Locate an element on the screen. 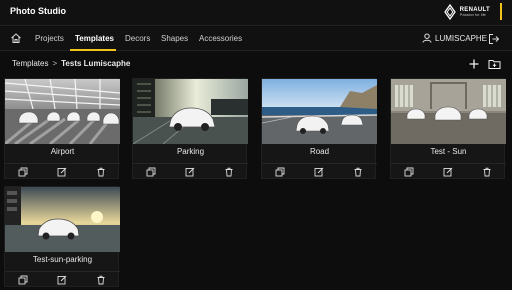  template-label: Parking is located at coordinates (190, 151).